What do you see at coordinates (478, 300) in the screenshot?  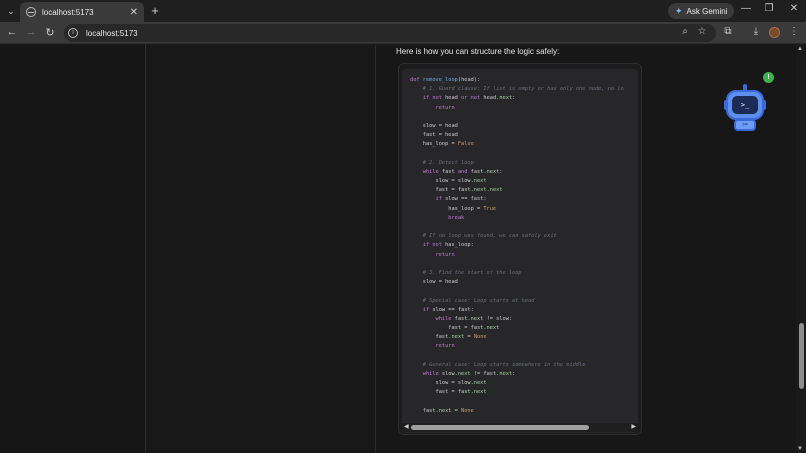 I see `code-line: # Special case: Loop starts at head` at bounding box center [478, 300].